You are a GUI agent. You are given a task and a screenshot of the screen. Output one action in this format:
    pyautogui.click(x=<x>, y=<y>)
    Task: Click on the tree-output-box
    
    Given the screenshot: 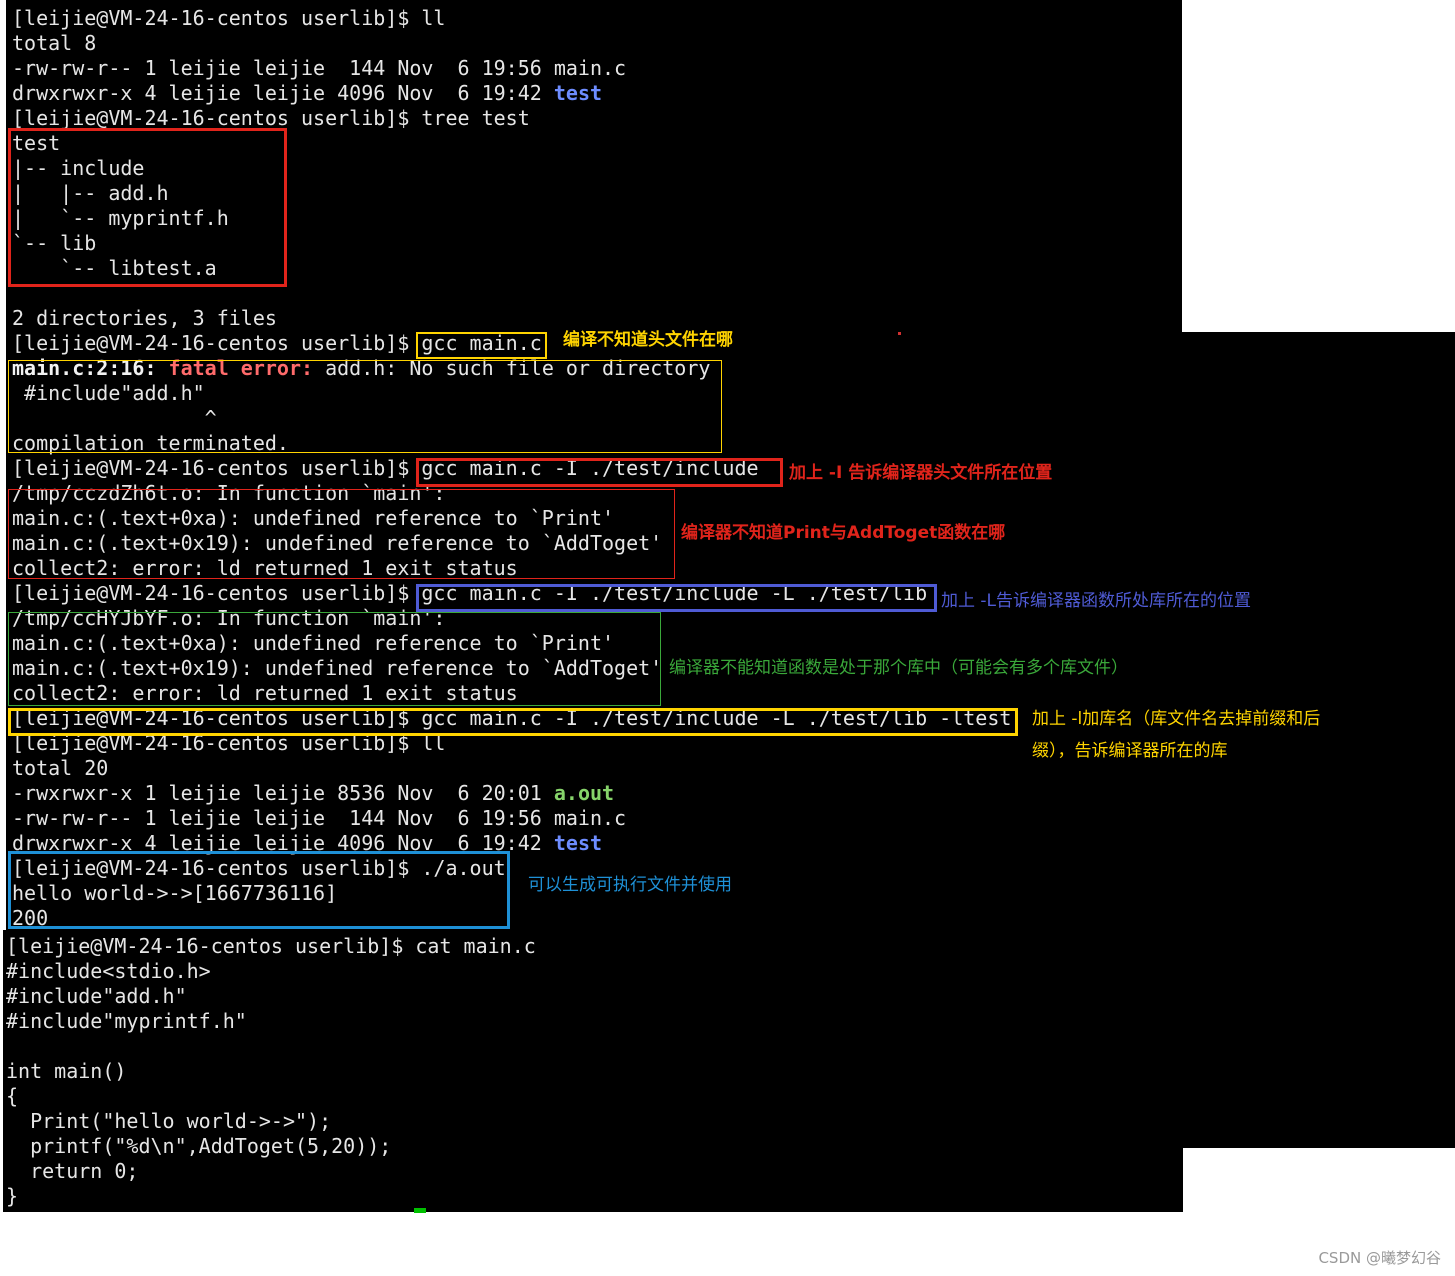 What is the action you would take?
    pyautogui.click(x=147, y=207)
    